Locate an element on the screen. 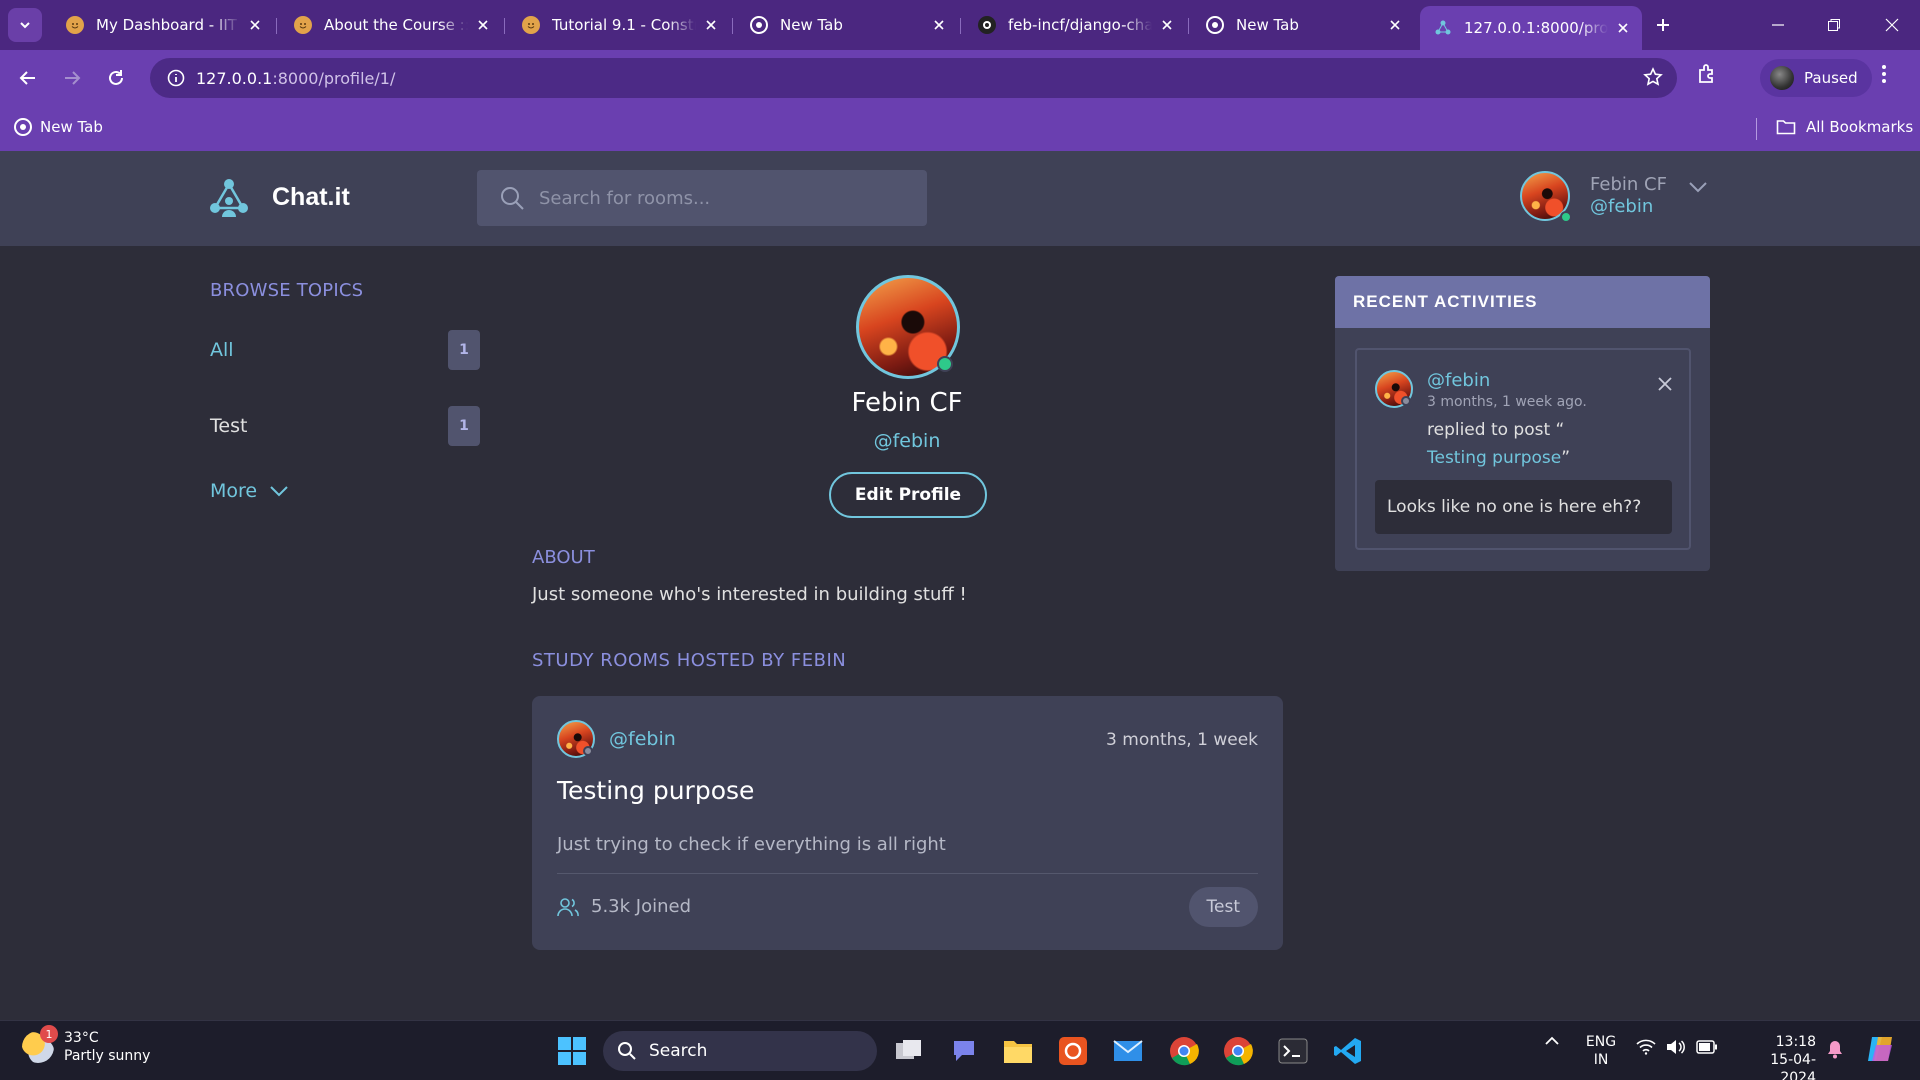 The width and height of the screenshot is (1920, 1080). tab-title: 127.0.0.1:8000/profile is located at coordinates (1536, 28).